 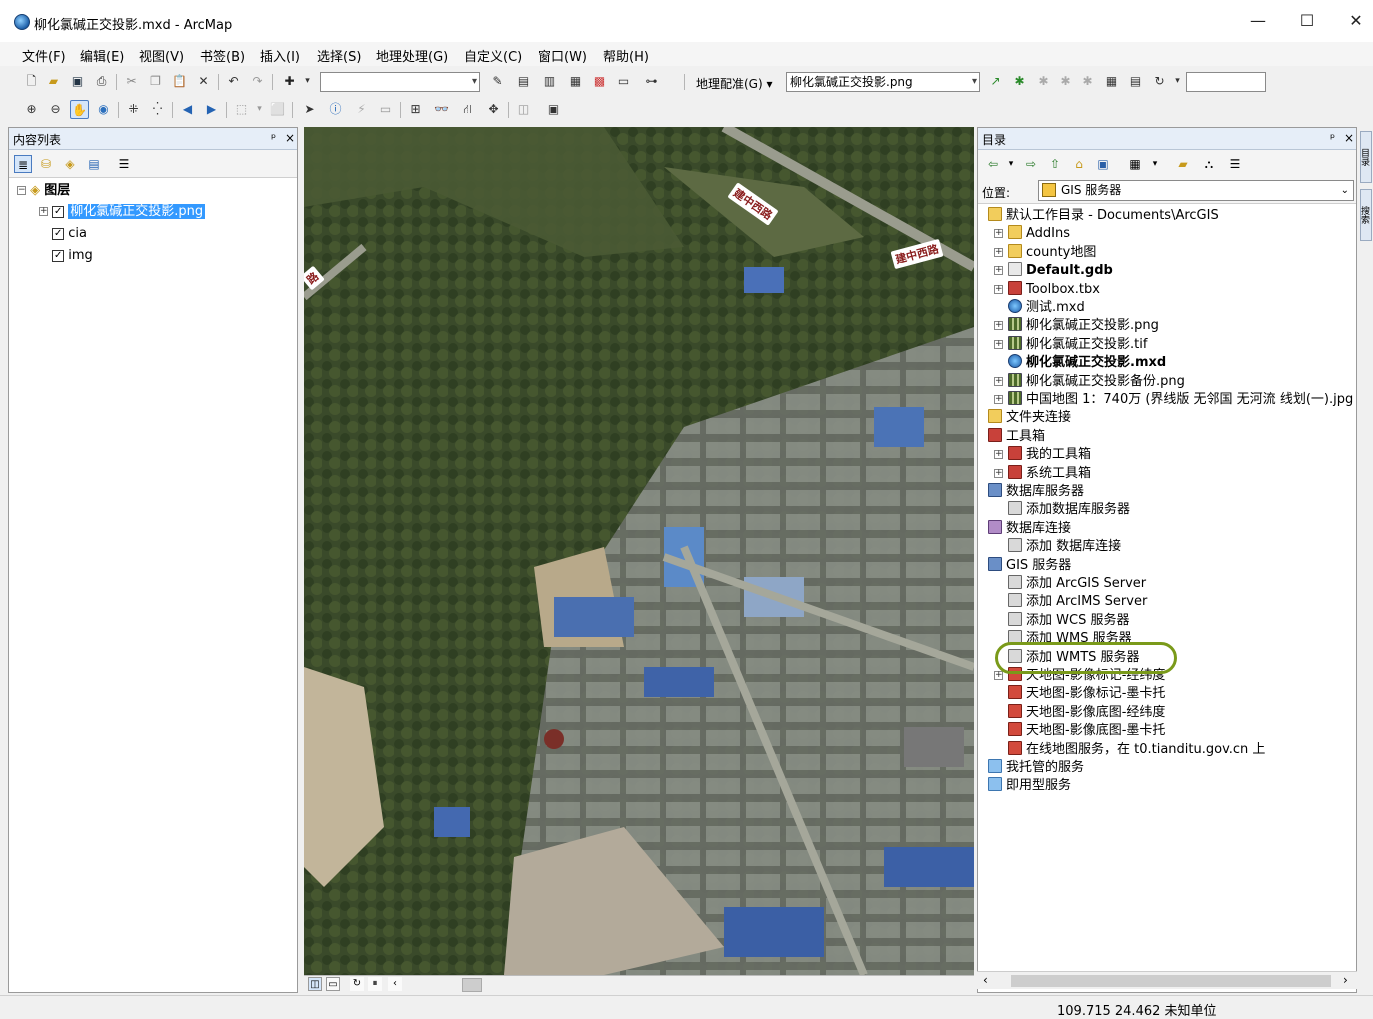 What do you see at coordinates (70, 164) in the screenshot?
I see `list-by-visibility-icon: ◈` at bounding box center [70, 164].